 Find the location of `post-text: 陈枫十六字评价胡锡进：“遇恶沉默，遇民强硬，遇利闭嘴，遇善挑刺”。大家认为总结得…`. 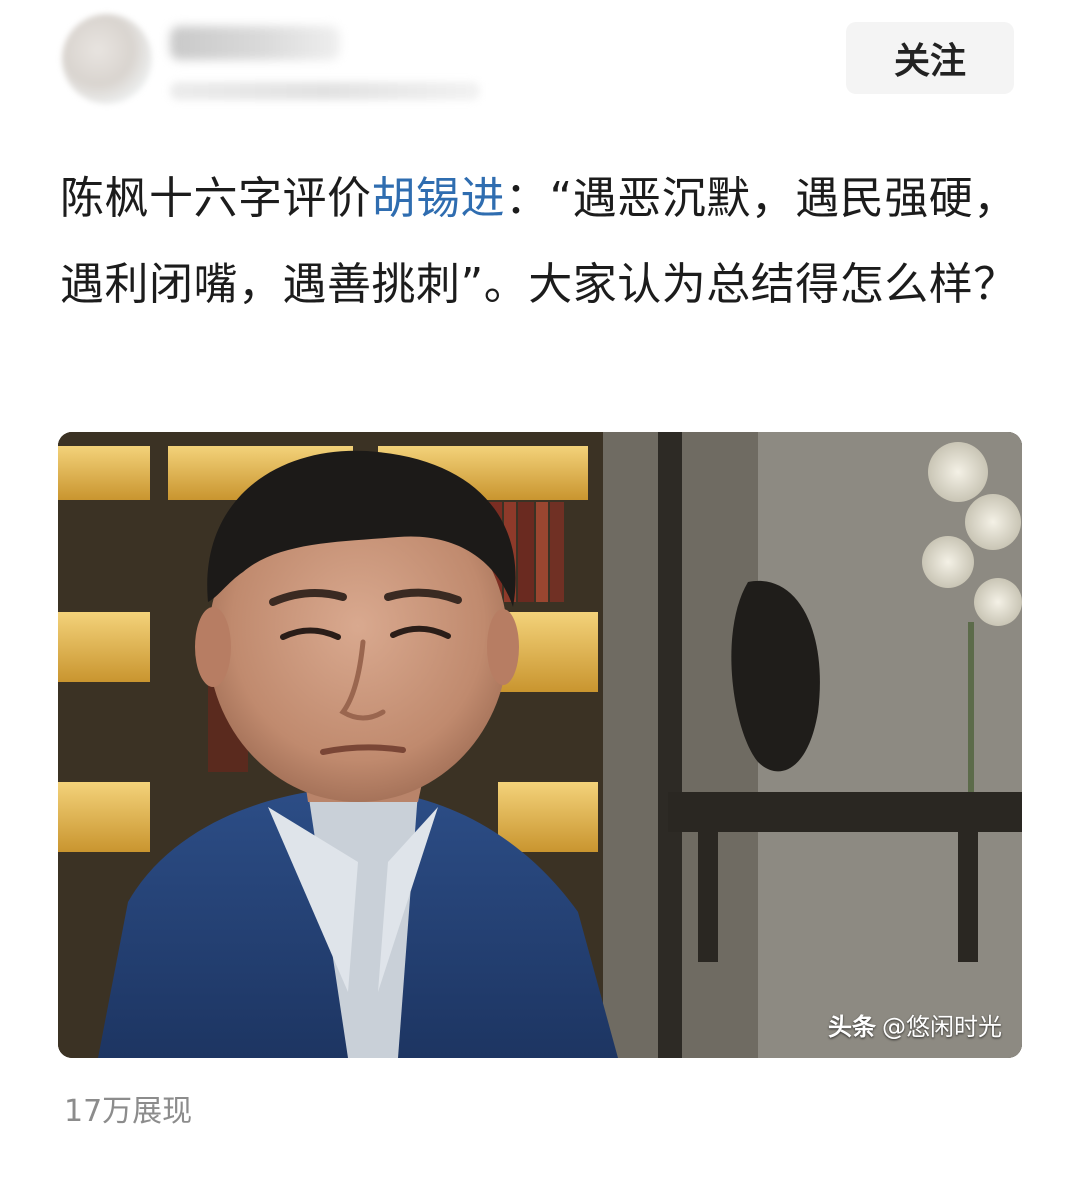

post-text: 陈枫十六字评价胡锡进：“遇恶沉默，遇民强硬，遇利闭嘴，遇善挑刺”。大家认为总结得… is located at coordinates (540, 242).